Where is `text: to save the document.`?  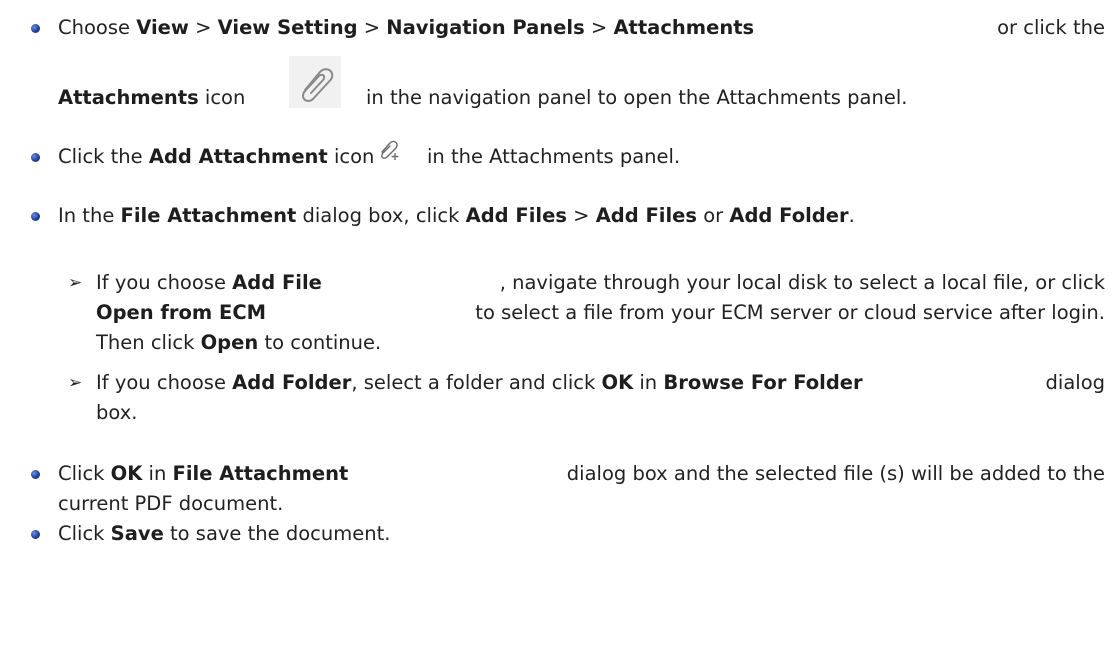 text: to save the document. is located at coordinates (277, 533).